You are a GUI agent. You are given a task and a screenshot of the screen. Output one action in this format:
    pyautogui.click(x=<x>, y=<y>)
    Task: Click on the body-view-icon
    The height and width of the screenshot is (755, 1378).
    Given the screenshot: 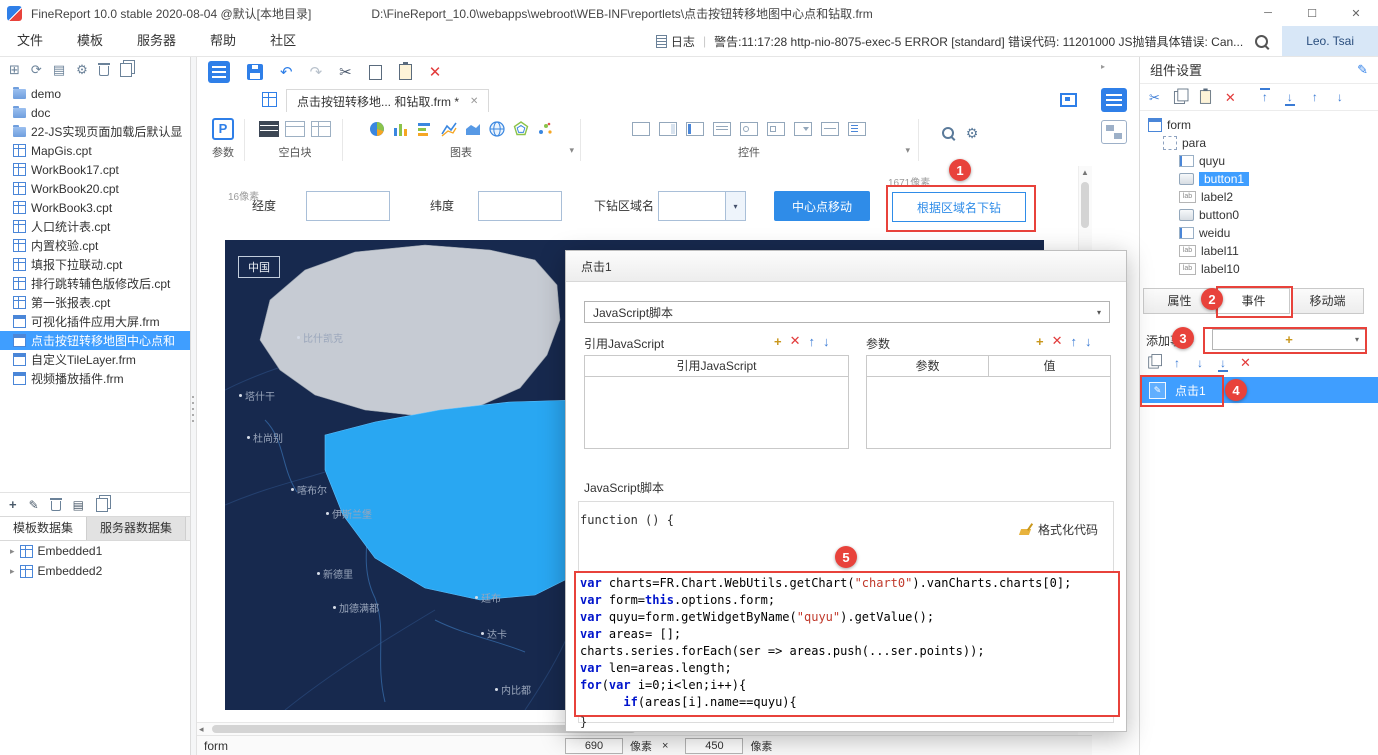 What is the action you would take?
    pyautogui.click(x=1114, y=132)
    